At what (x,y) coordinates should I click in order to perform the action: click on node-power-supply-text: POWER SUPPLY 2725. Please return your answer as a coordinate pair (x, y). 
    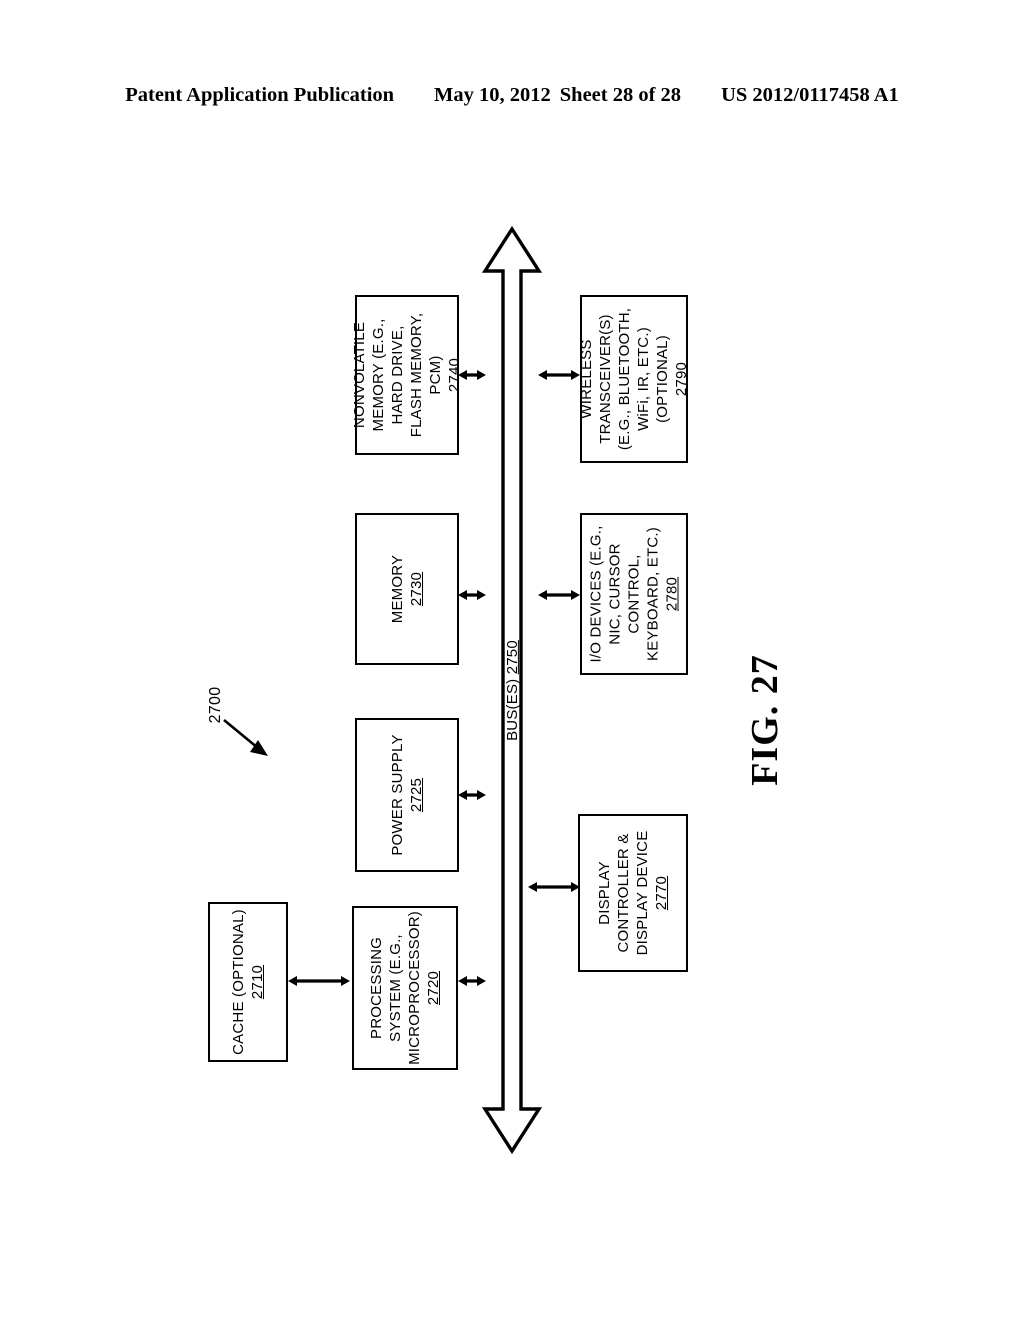
    Looking at the image, I should click on (407, 794).